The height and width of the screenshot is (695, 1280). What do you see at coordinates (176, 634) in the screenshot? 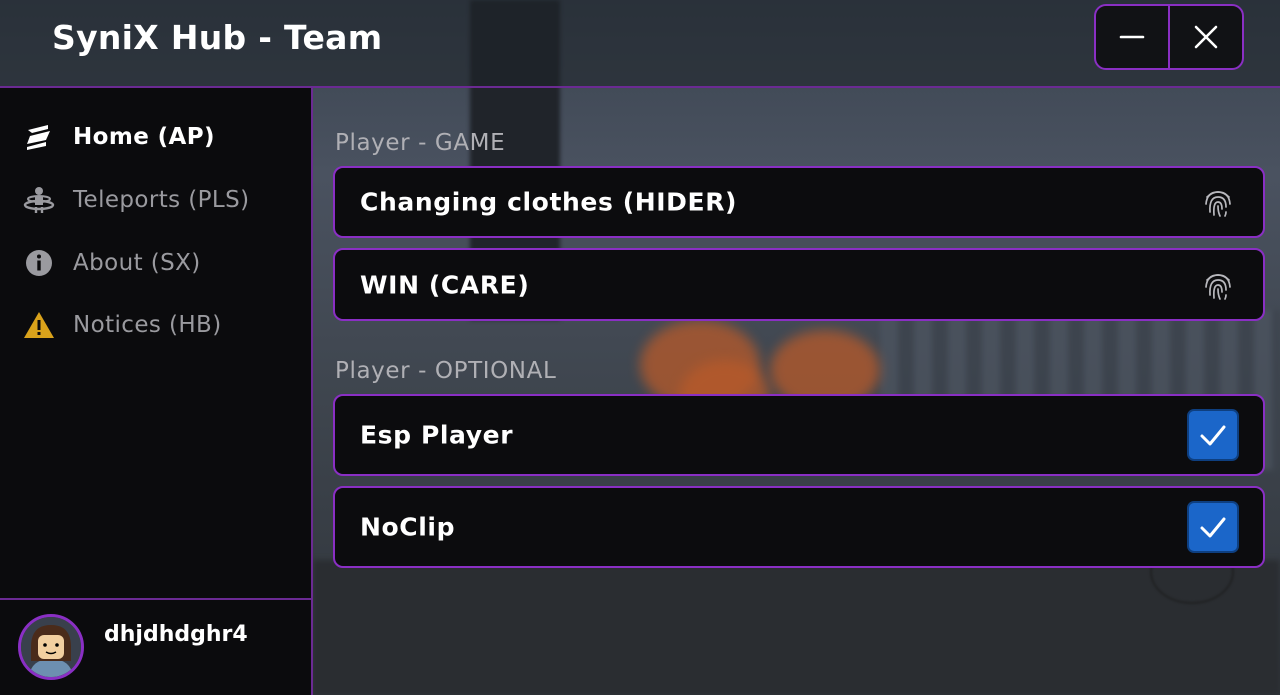
I see `username: dhjdhdghr4` at bounding box center [176, 634].